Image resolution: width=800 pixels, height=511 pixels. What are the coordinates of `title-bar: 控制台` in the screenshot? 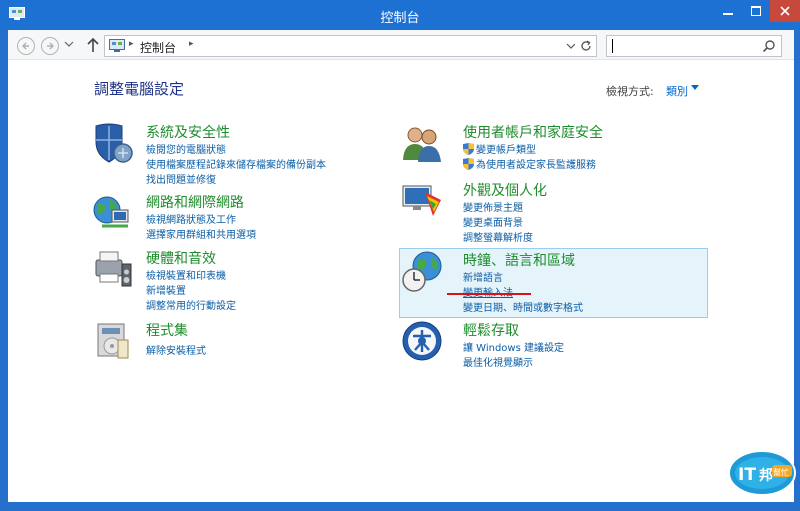 It's located at (400, 15).